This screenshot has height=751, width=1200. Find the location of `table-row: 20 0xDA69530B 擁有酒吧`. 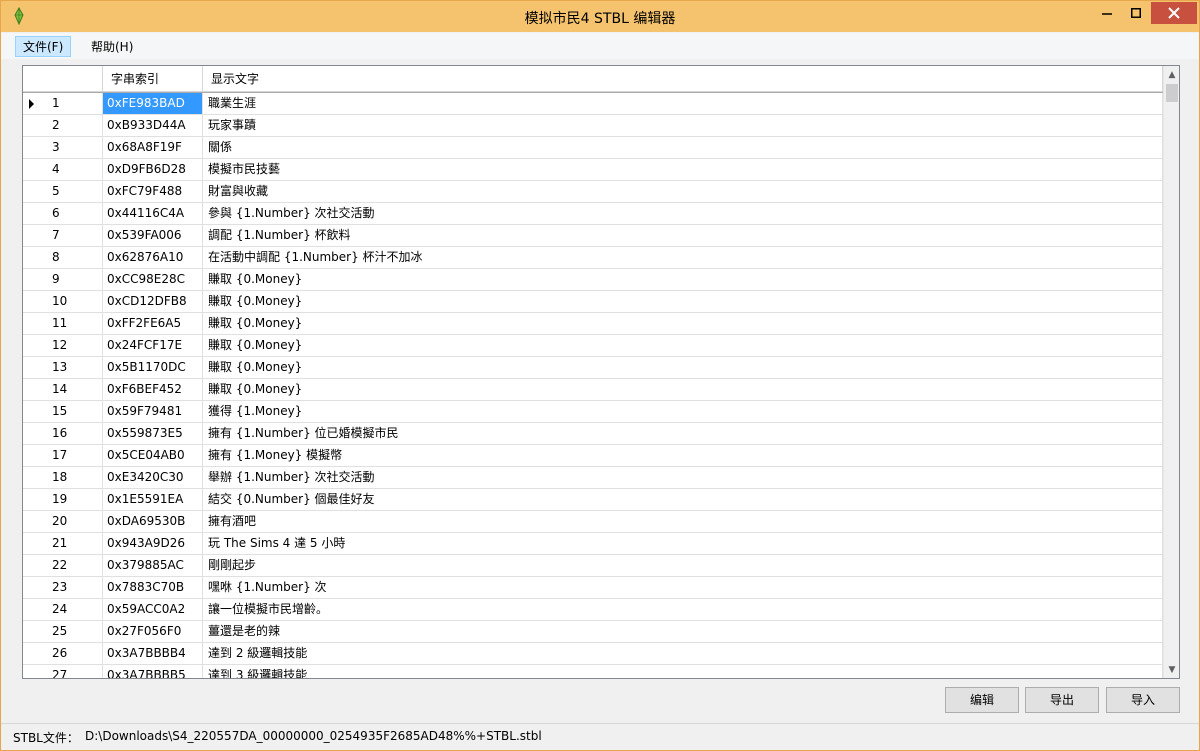

table-row: 20 0xDA69530B 擁有酒吧 is located at coordinates (593, 522).